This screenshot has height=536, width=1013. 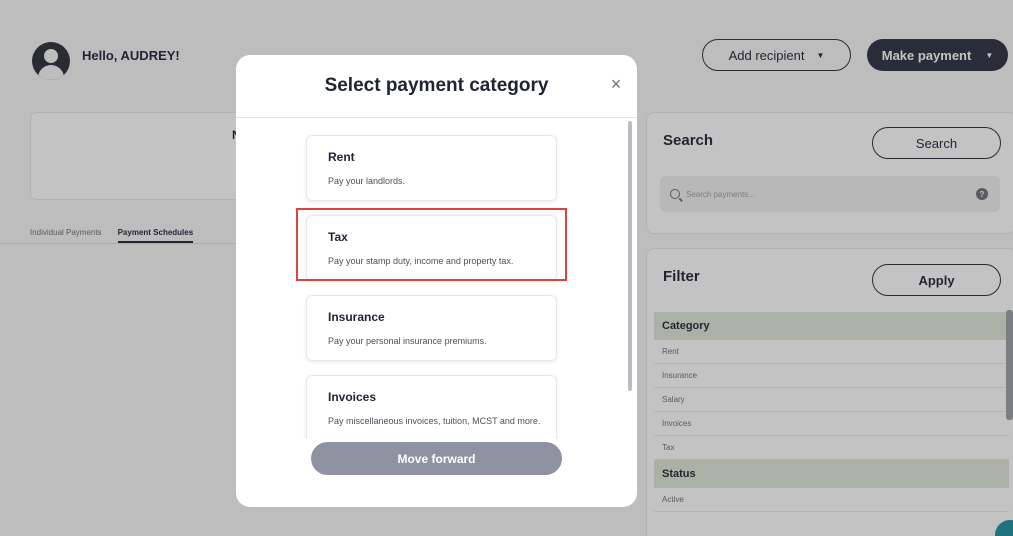 I want to click on category-description: Pay your personal insurance premiums., so click(x=407, y=341).